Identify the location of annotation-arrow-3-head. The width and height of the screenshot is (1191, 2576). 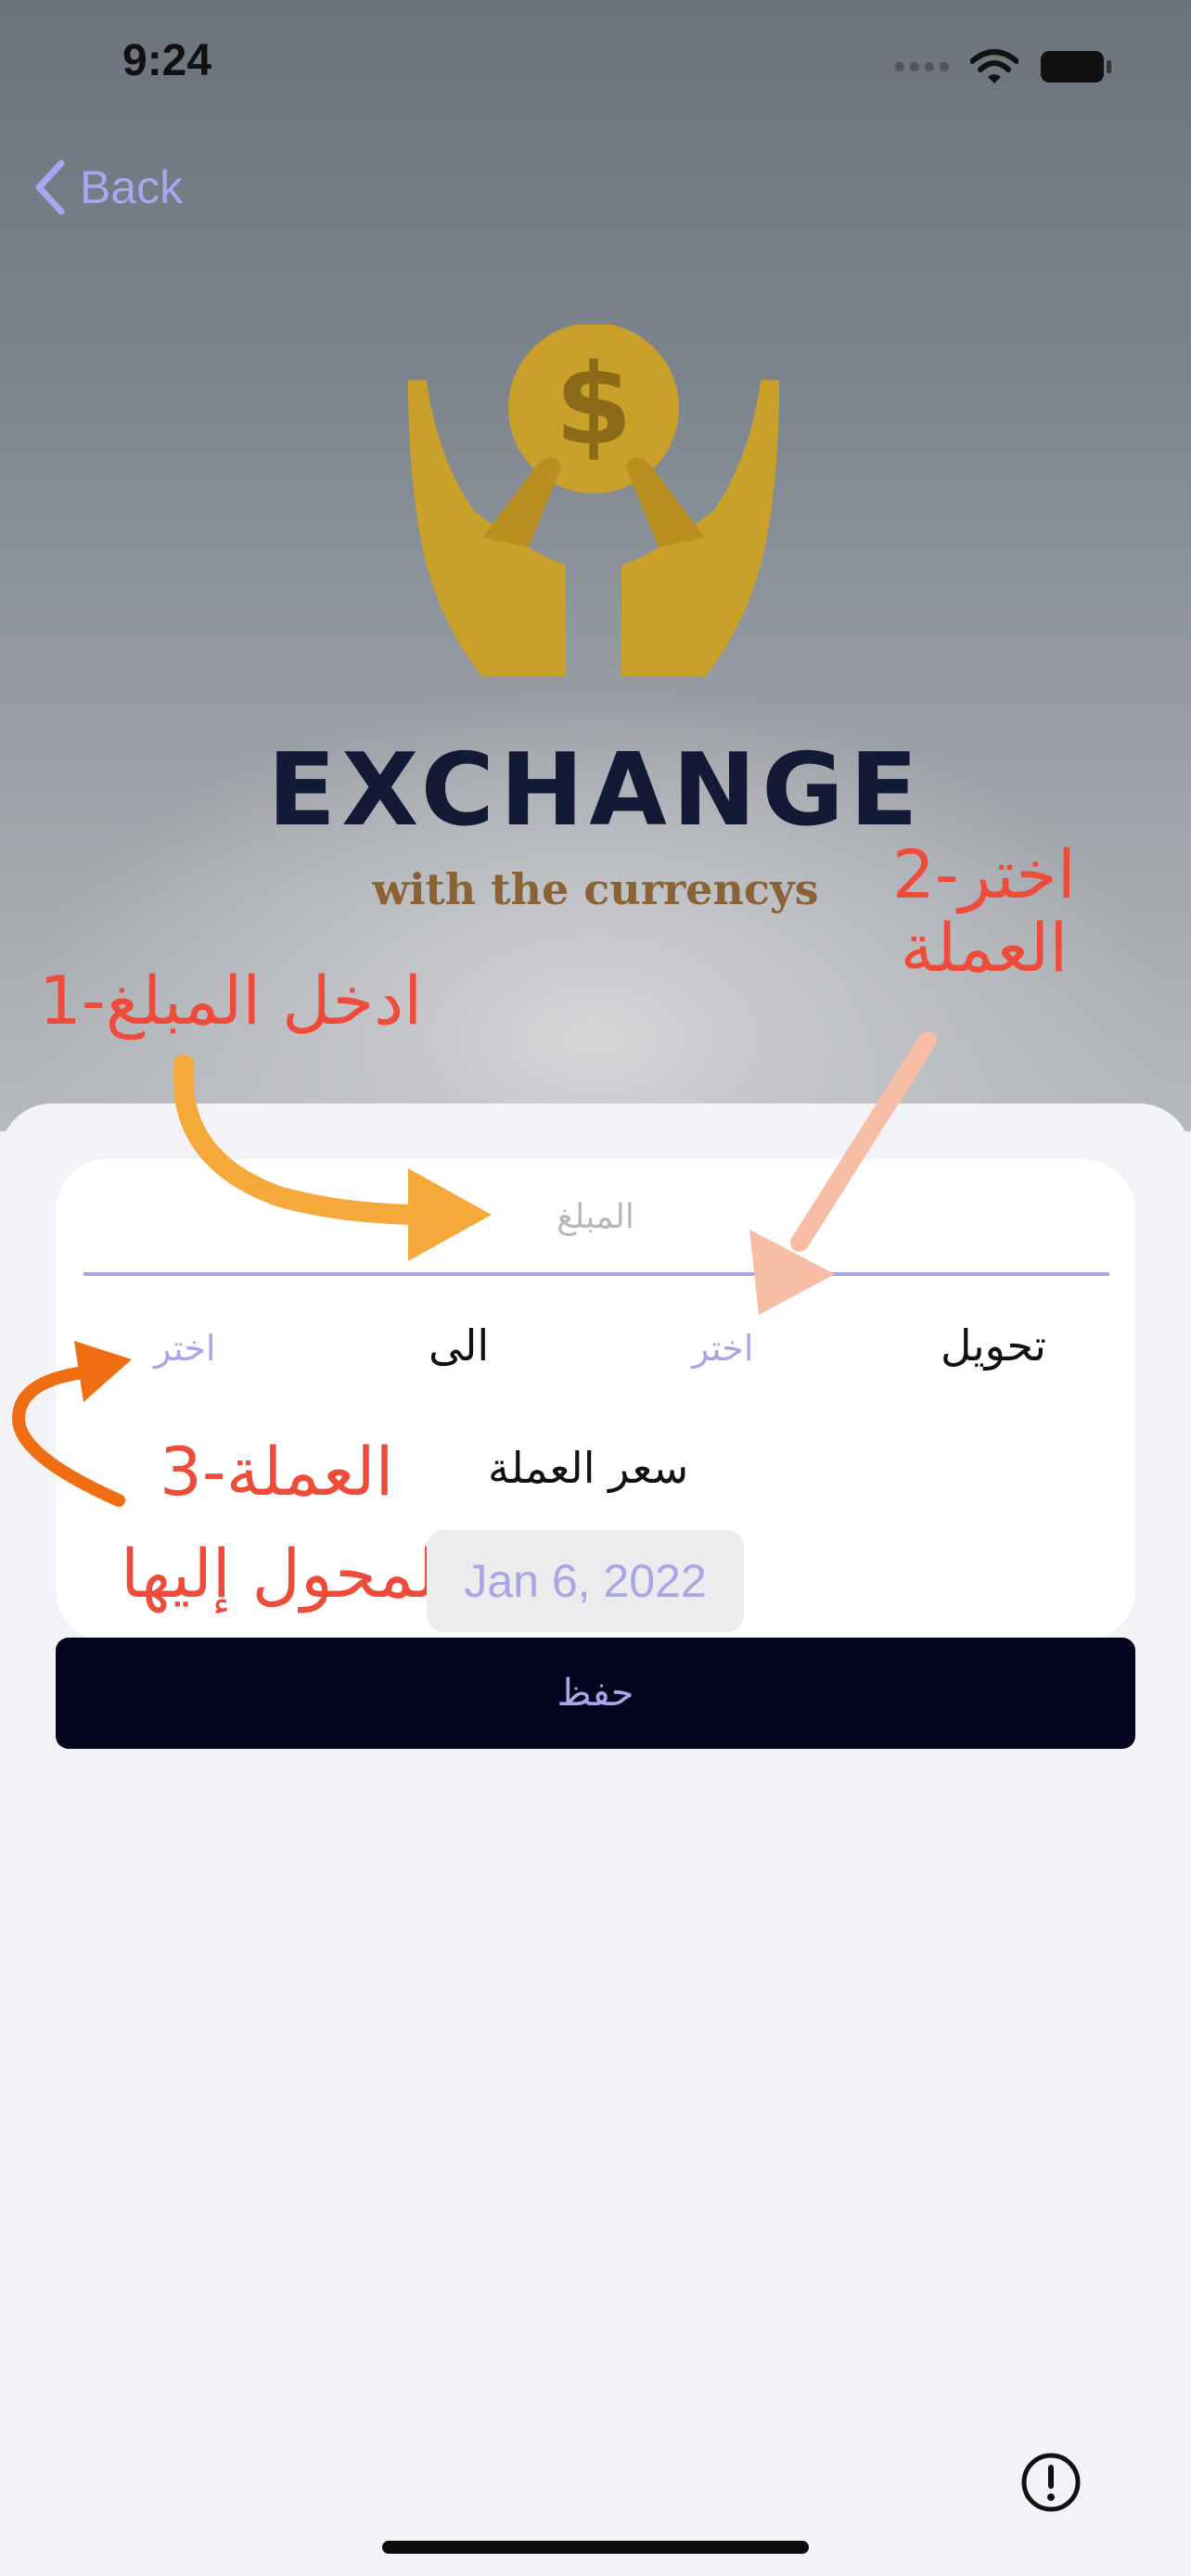
(103, 1371).